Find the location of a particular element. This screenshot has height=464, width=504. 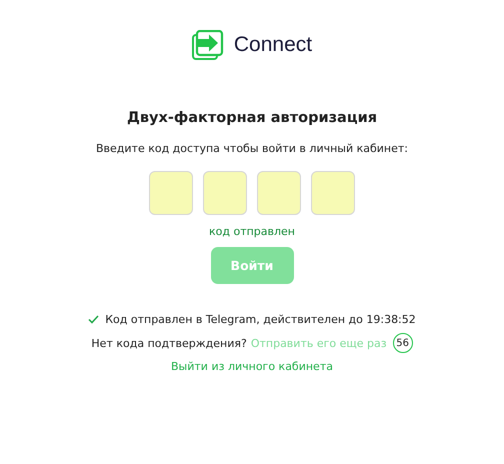

logo-text: Connect is located at coordinates (273, 45).